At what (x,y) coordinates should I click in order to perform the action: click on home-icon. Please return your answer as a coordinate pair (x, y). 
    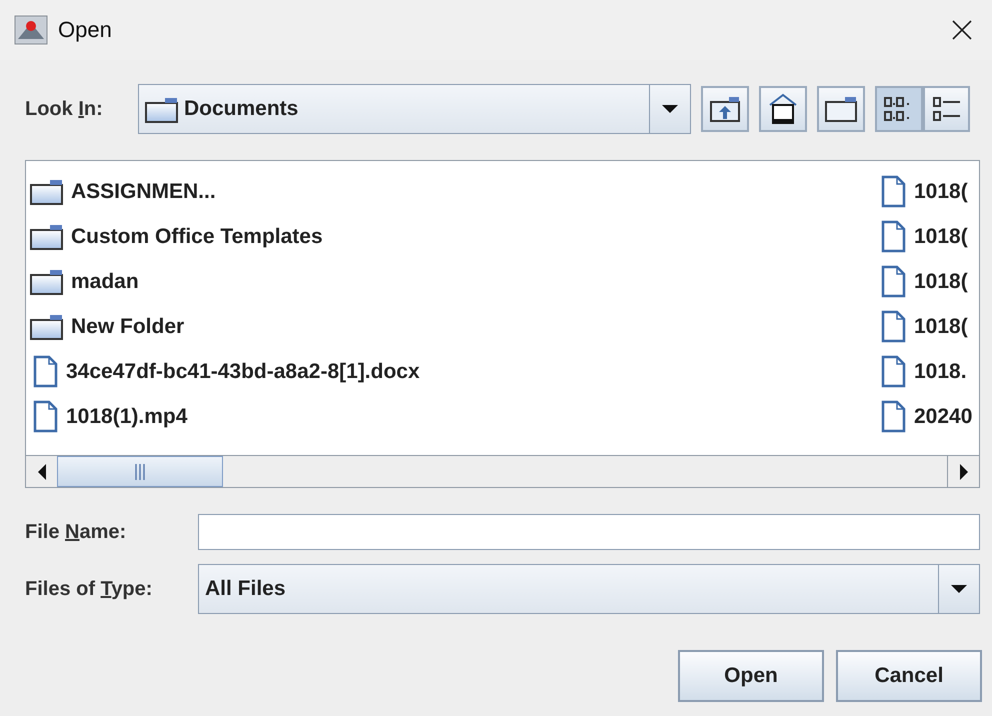
    Looking at the image, I should click on (783, 109).